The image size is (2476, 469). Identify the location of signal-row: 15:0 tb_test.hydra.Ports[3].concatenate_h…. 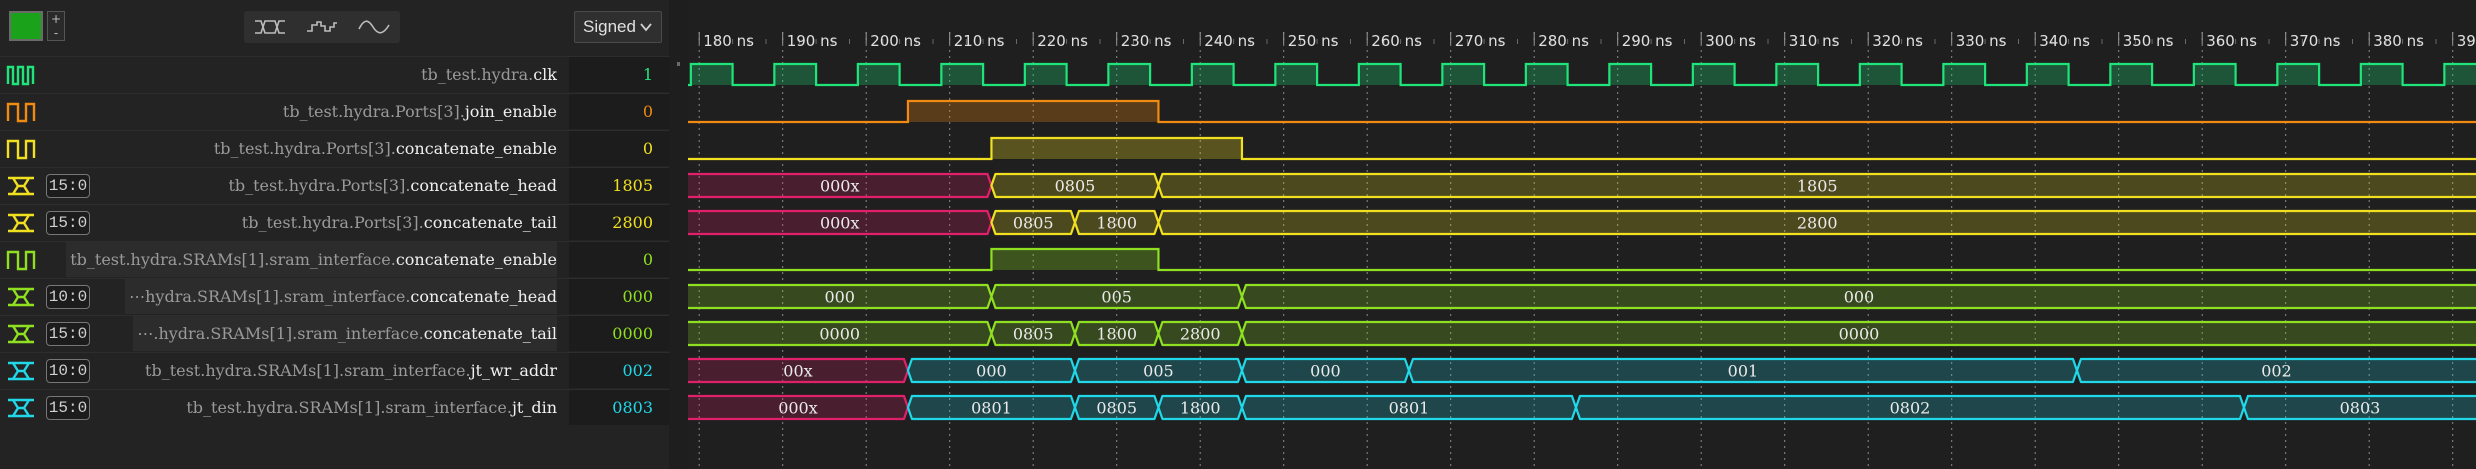
(334, 185).